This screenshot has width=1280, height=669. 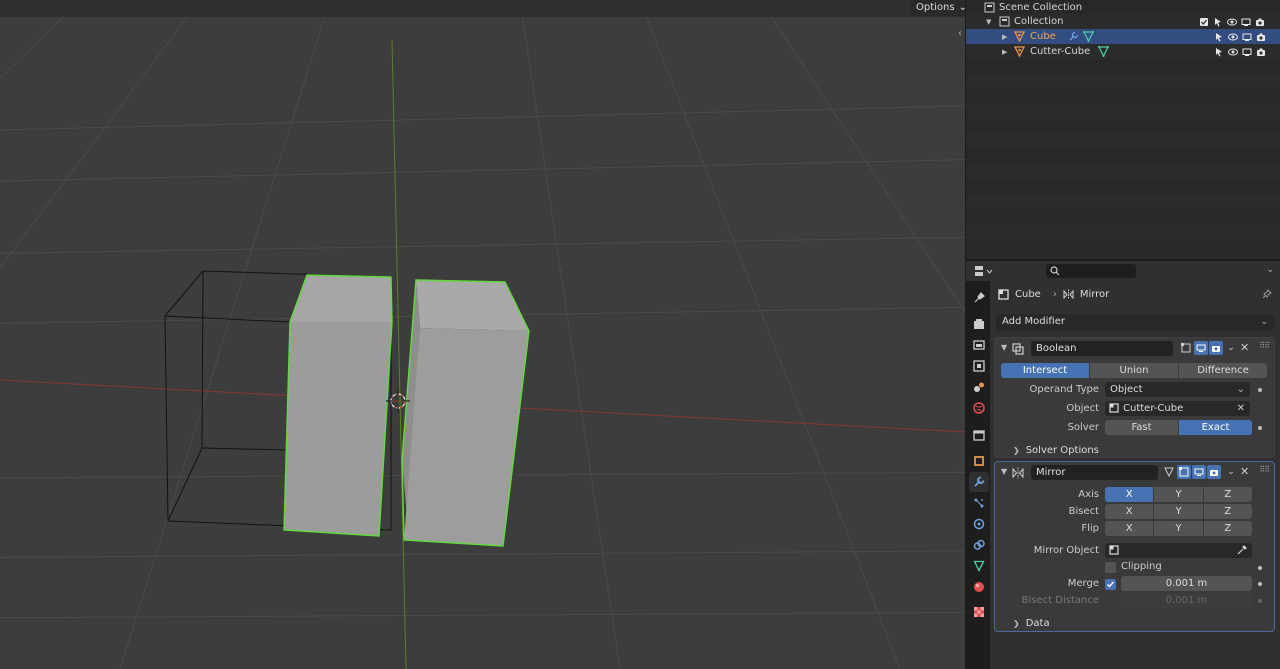 I want to click on bisect-z-toggle: Z, so click(x=1227, y=511).